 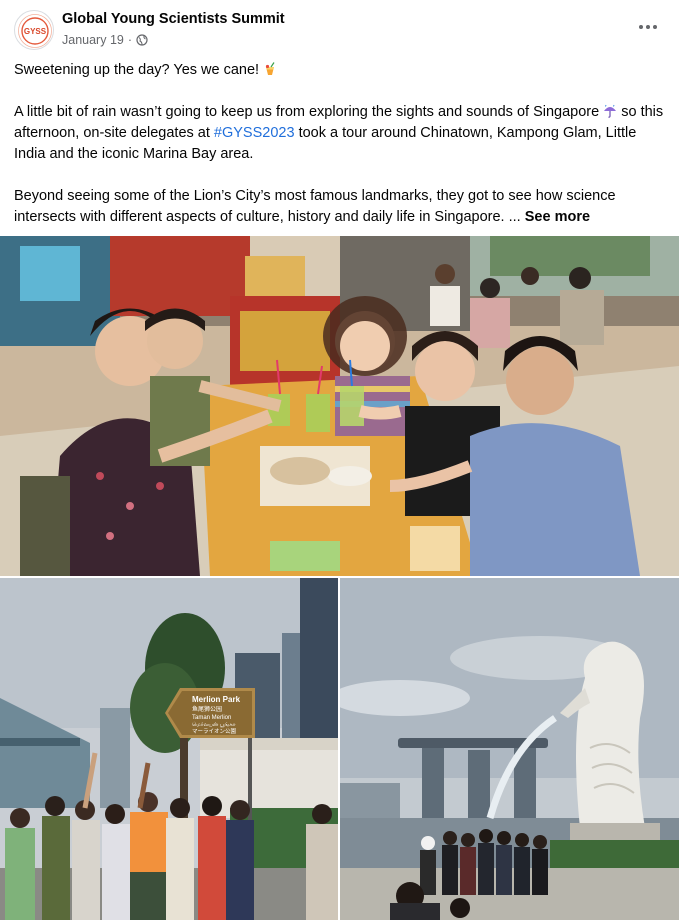 What do you see at coordinates (93, 40) in the screenshot?
I see `post-date-link: January 19` at bounding box center [93, 40].